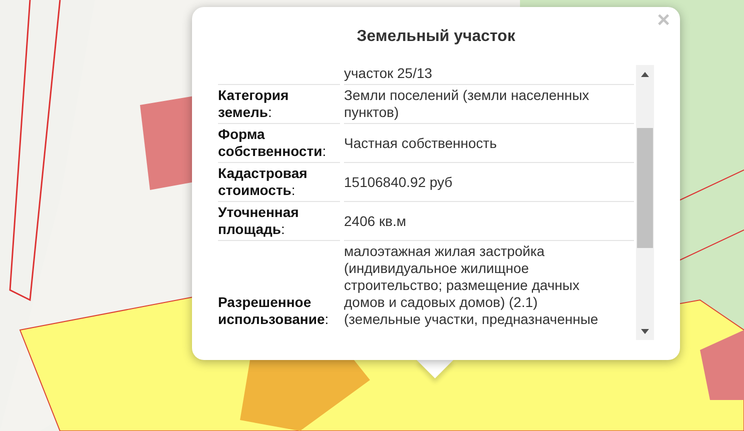 This screenshot has width=744, height=431. Describe the element at coordinates (273, 143) in the screenshot. I see `field-label: Форма собственности:` at that location.